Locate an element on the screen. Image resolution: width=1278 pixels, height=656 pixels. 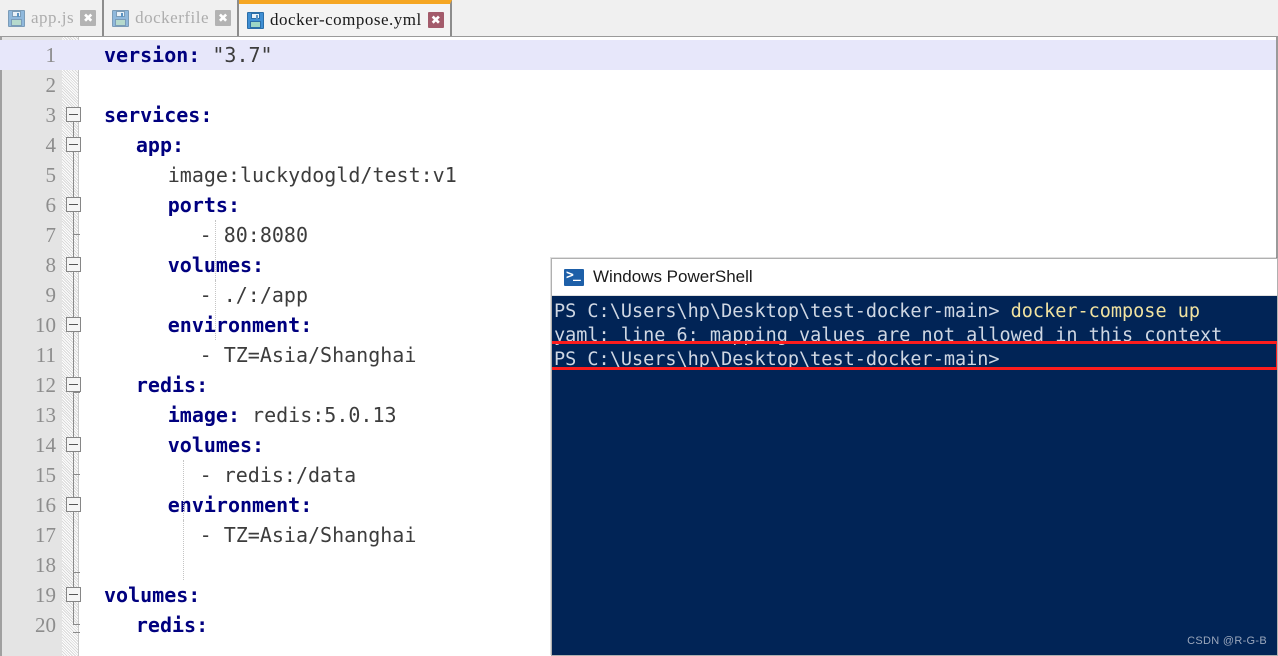
yaml-key: ports: is located at coordinates (203, 205).